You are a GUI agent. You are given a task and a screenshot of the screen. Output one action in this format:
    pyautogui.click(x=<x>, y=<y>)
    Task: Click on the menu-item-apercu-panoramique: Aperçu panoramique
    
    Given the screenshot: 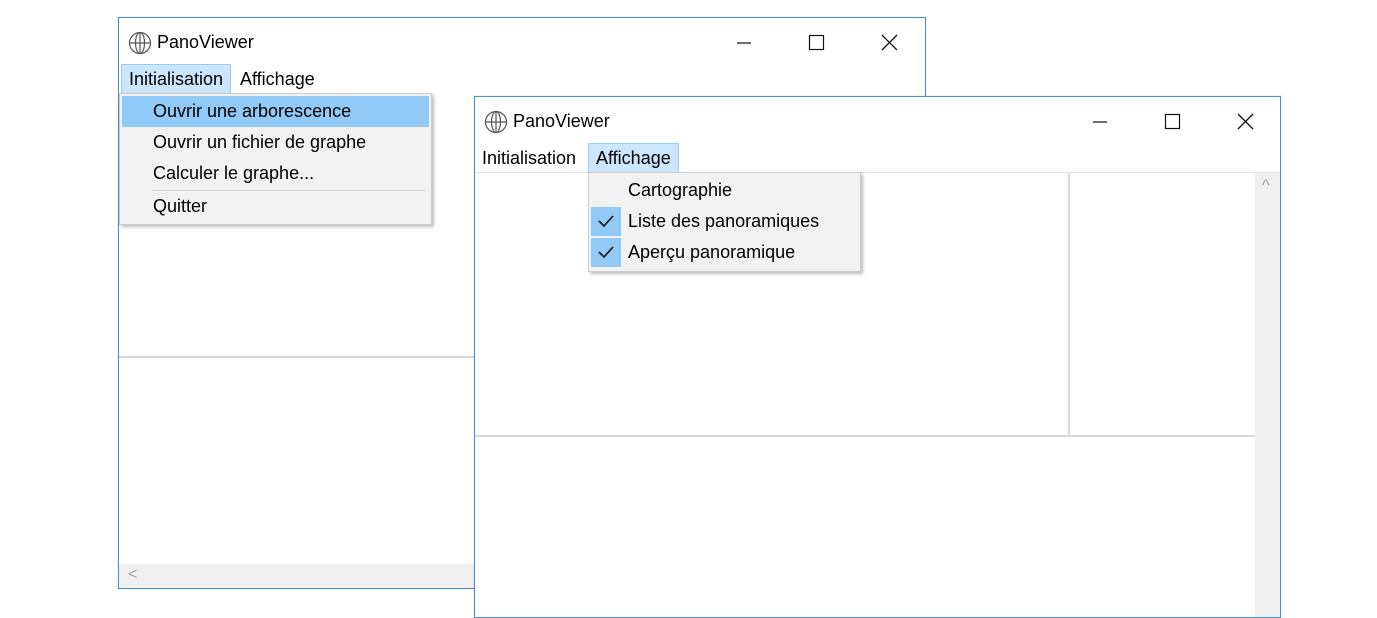 What is the action you would take?
    pyautogui.click(x=724, y=252)
    